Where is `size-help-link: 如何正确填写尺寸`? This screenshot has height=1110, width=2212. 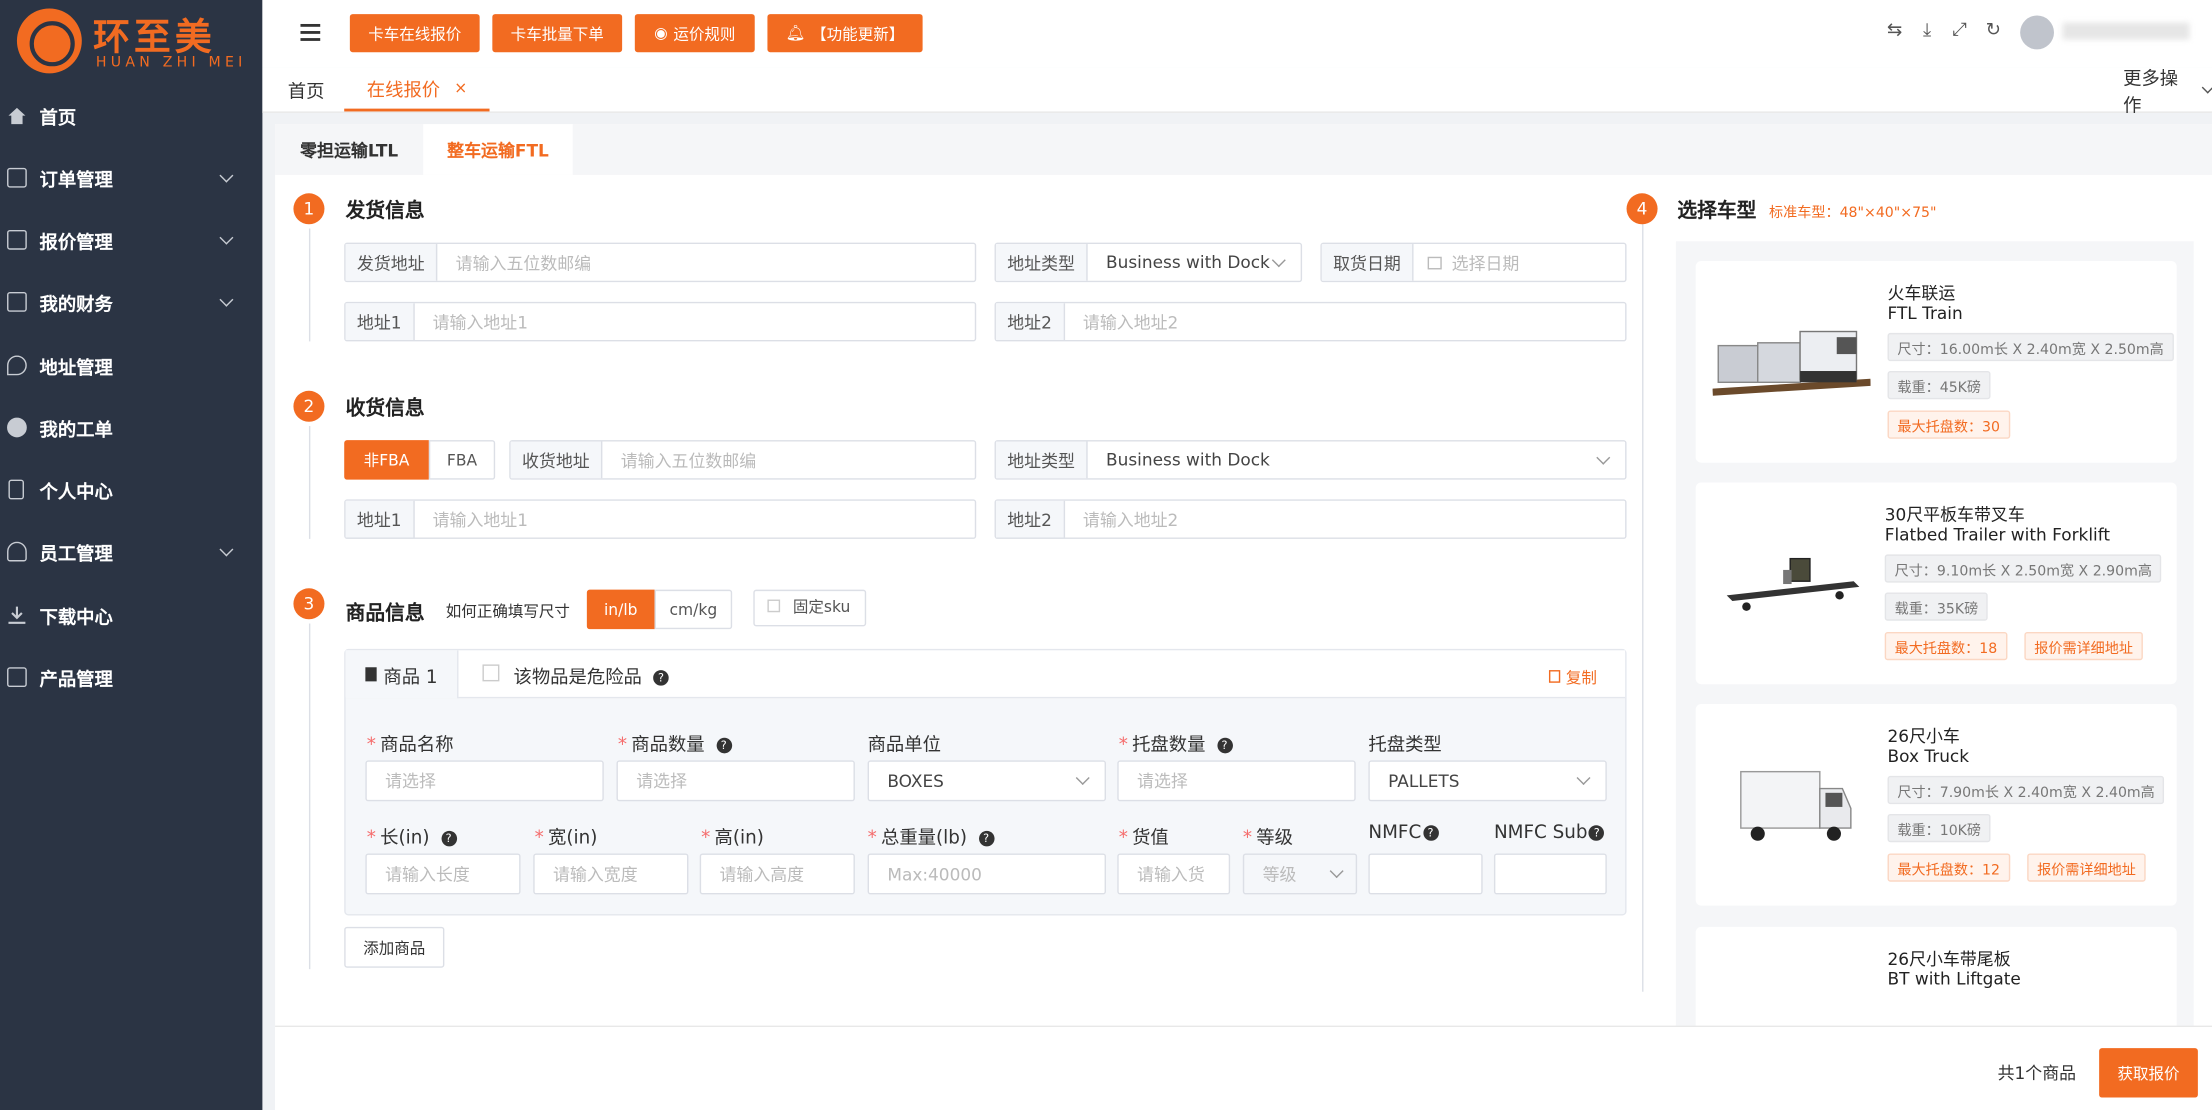 size-help-link: 如何正确填写尺寸 is located at coordinates (508, 611).